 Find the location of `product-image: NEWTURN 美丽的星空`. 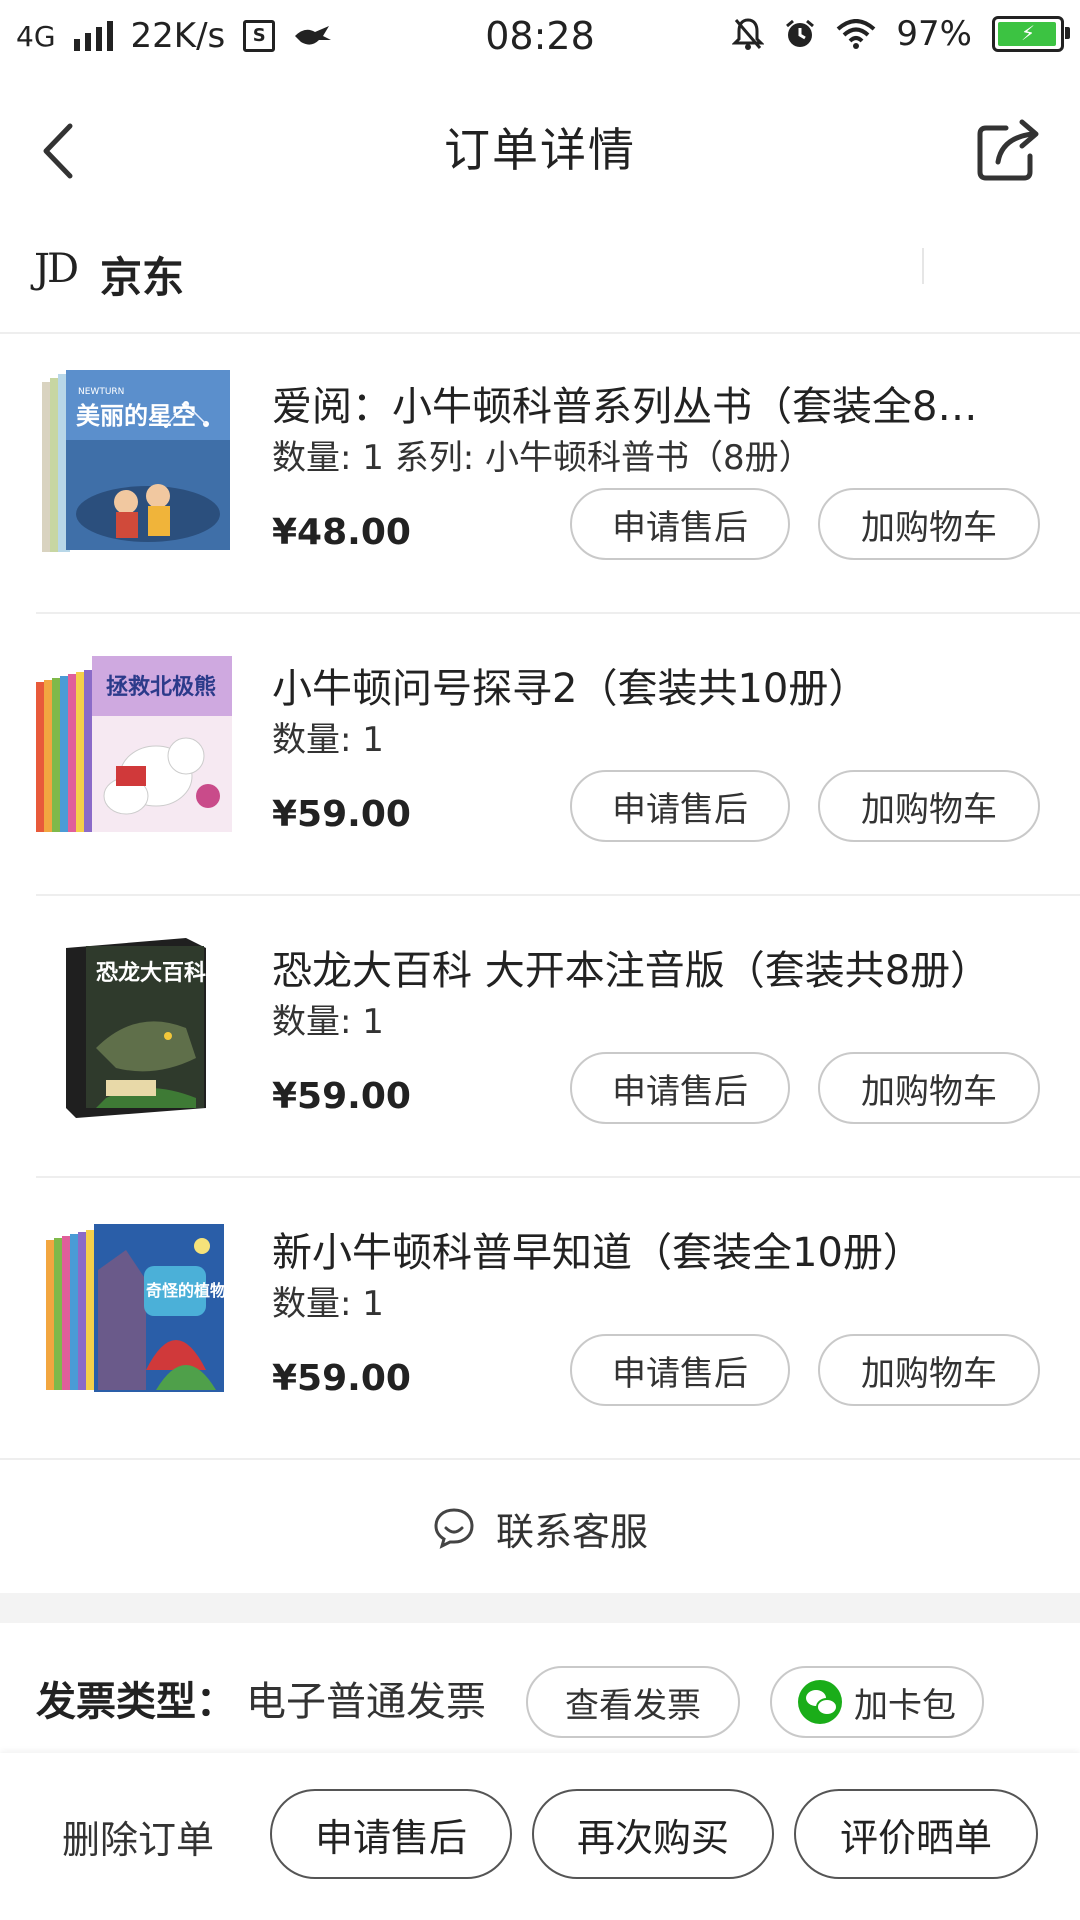

product-image: NEWTURN 美丽的星空 is located at coordinates (136, 469).